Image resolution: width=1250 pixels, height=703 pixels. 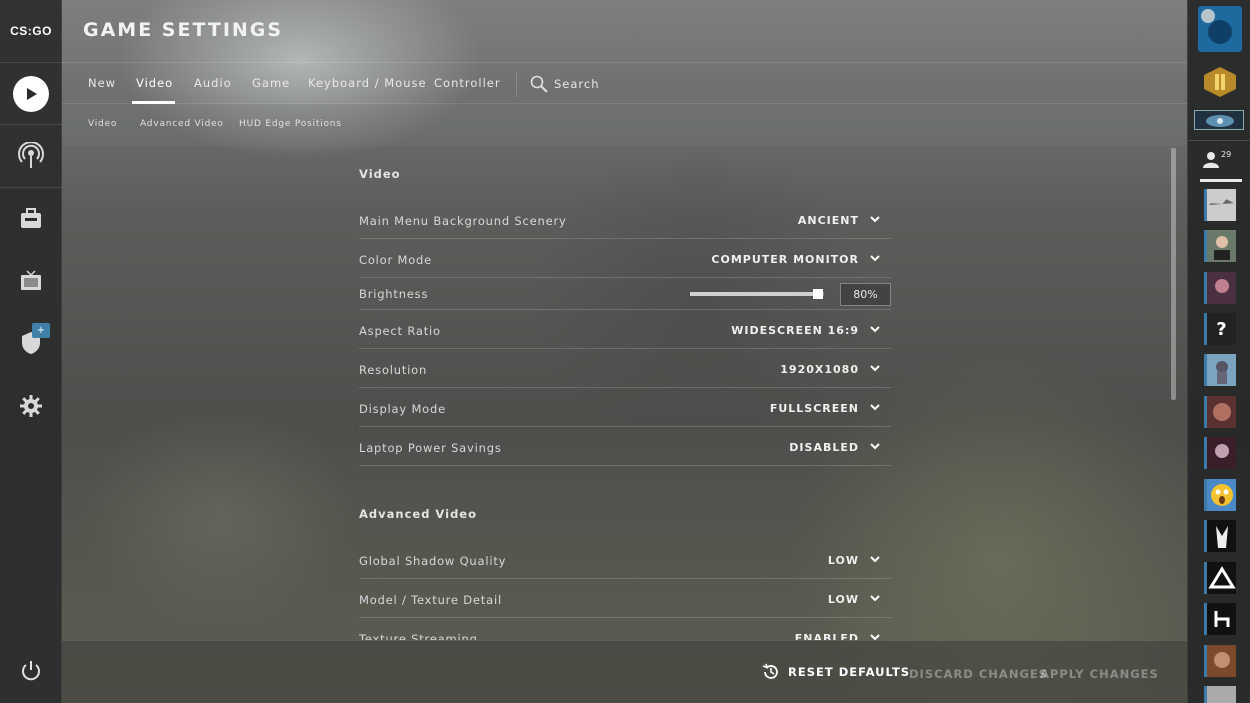 What do you see at coordinates (418, 514) in the screenshot?
I see `section-title-advanced-video: Advanced Video` at bounding box center [418, 514].